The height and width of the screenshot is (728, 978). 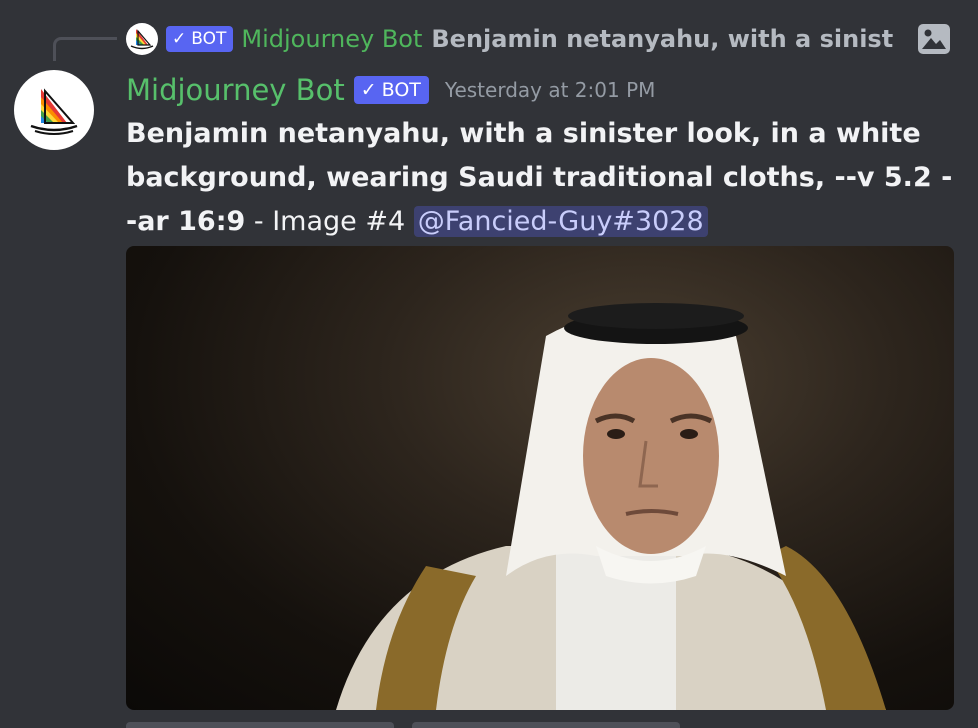 I want to click on timestamp: Yesterday at 2:01 PM, so click(x=550, y=90).